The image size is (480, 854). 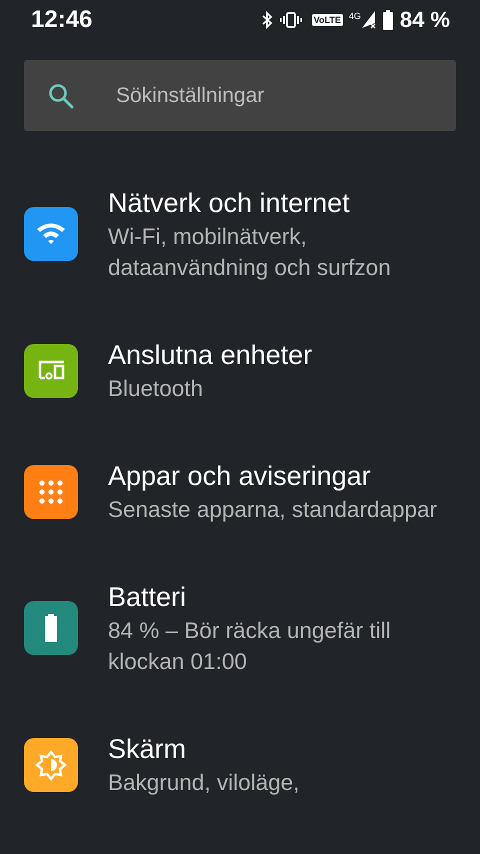 I want to click on item-subtitle: Bluetooth, so click(x=156, y=389).